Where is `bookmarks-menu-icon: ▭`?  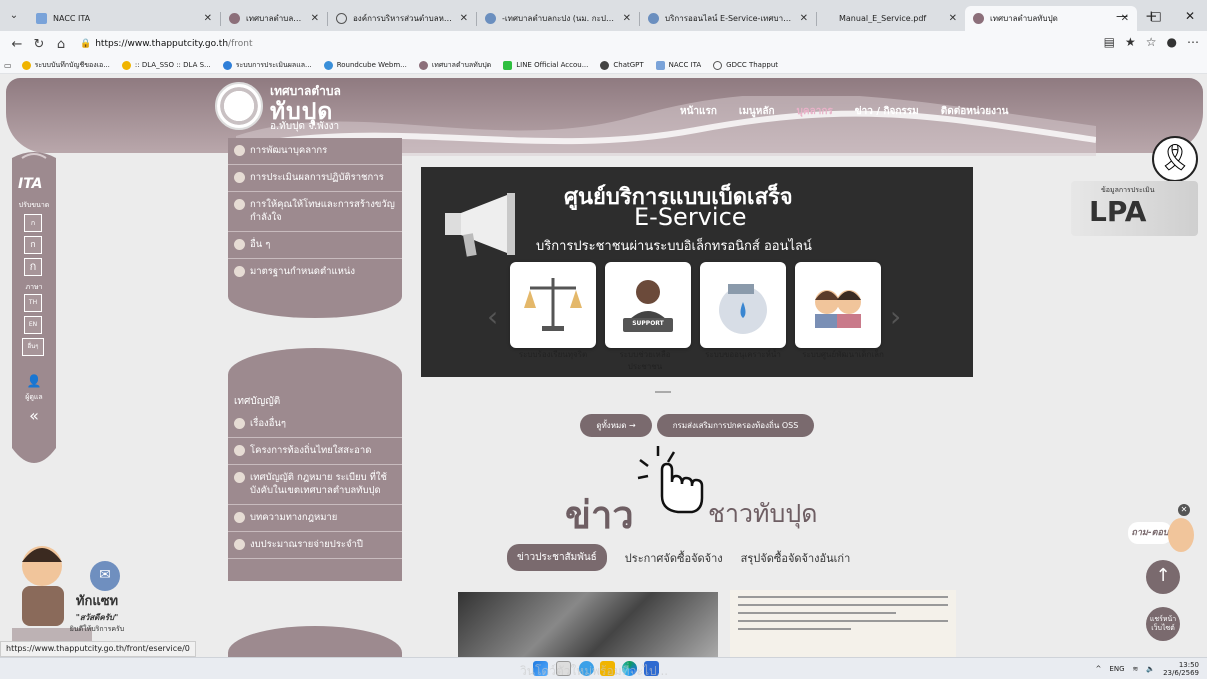
bookmarks-menu-icon: ▭ is located at coordinates (8, 65).